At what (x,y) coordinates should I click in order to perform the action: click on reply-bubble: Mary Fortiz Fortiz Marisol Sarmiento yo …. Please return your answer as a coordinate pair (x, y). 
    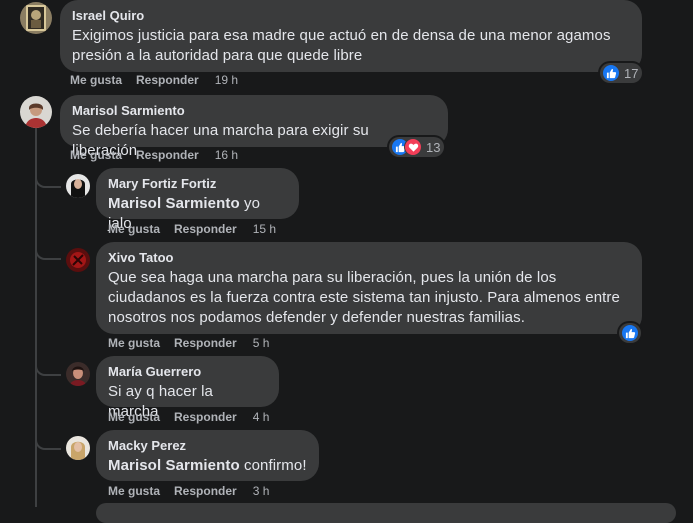
    Looking at the image, I should click on (197, 200).